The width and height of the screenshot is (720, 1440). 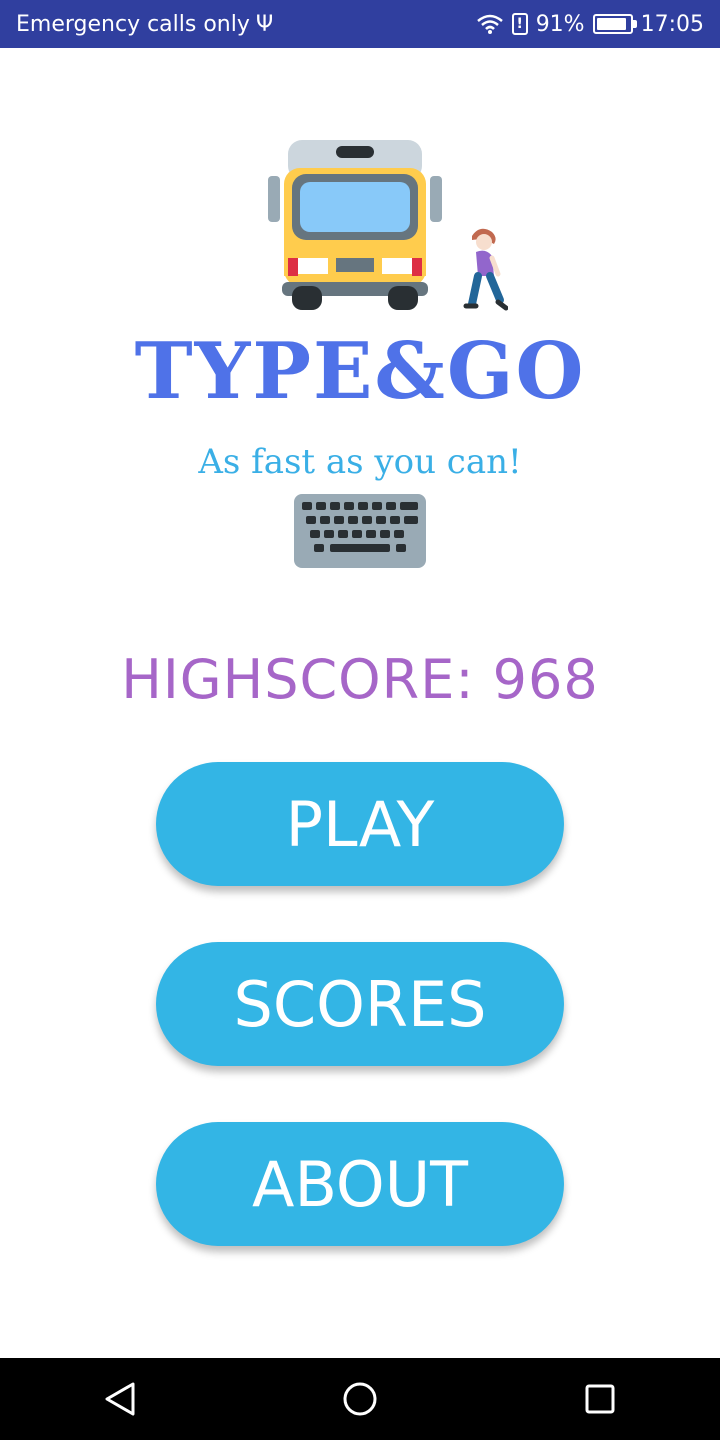 I want to click on status-bar: Emergency calls only Ψ ! 91% 17:05, so click(x=360, y=24).